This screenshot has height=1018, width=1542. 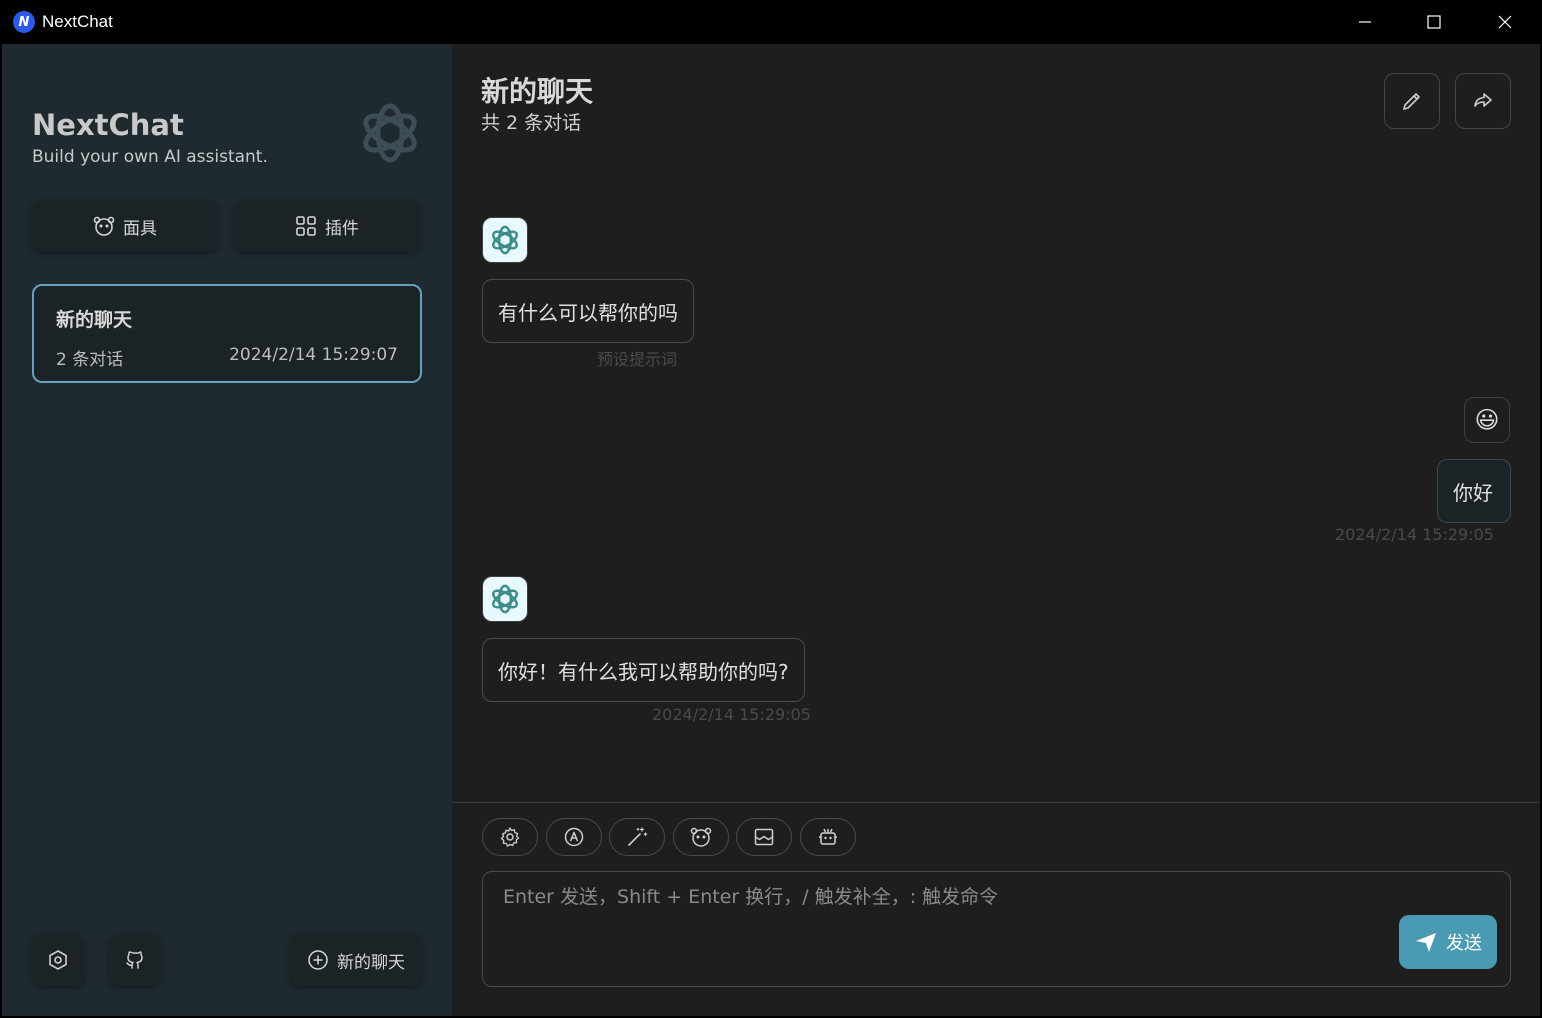 I want to click on brand-title: NextChat, so click(x=108, y=125).